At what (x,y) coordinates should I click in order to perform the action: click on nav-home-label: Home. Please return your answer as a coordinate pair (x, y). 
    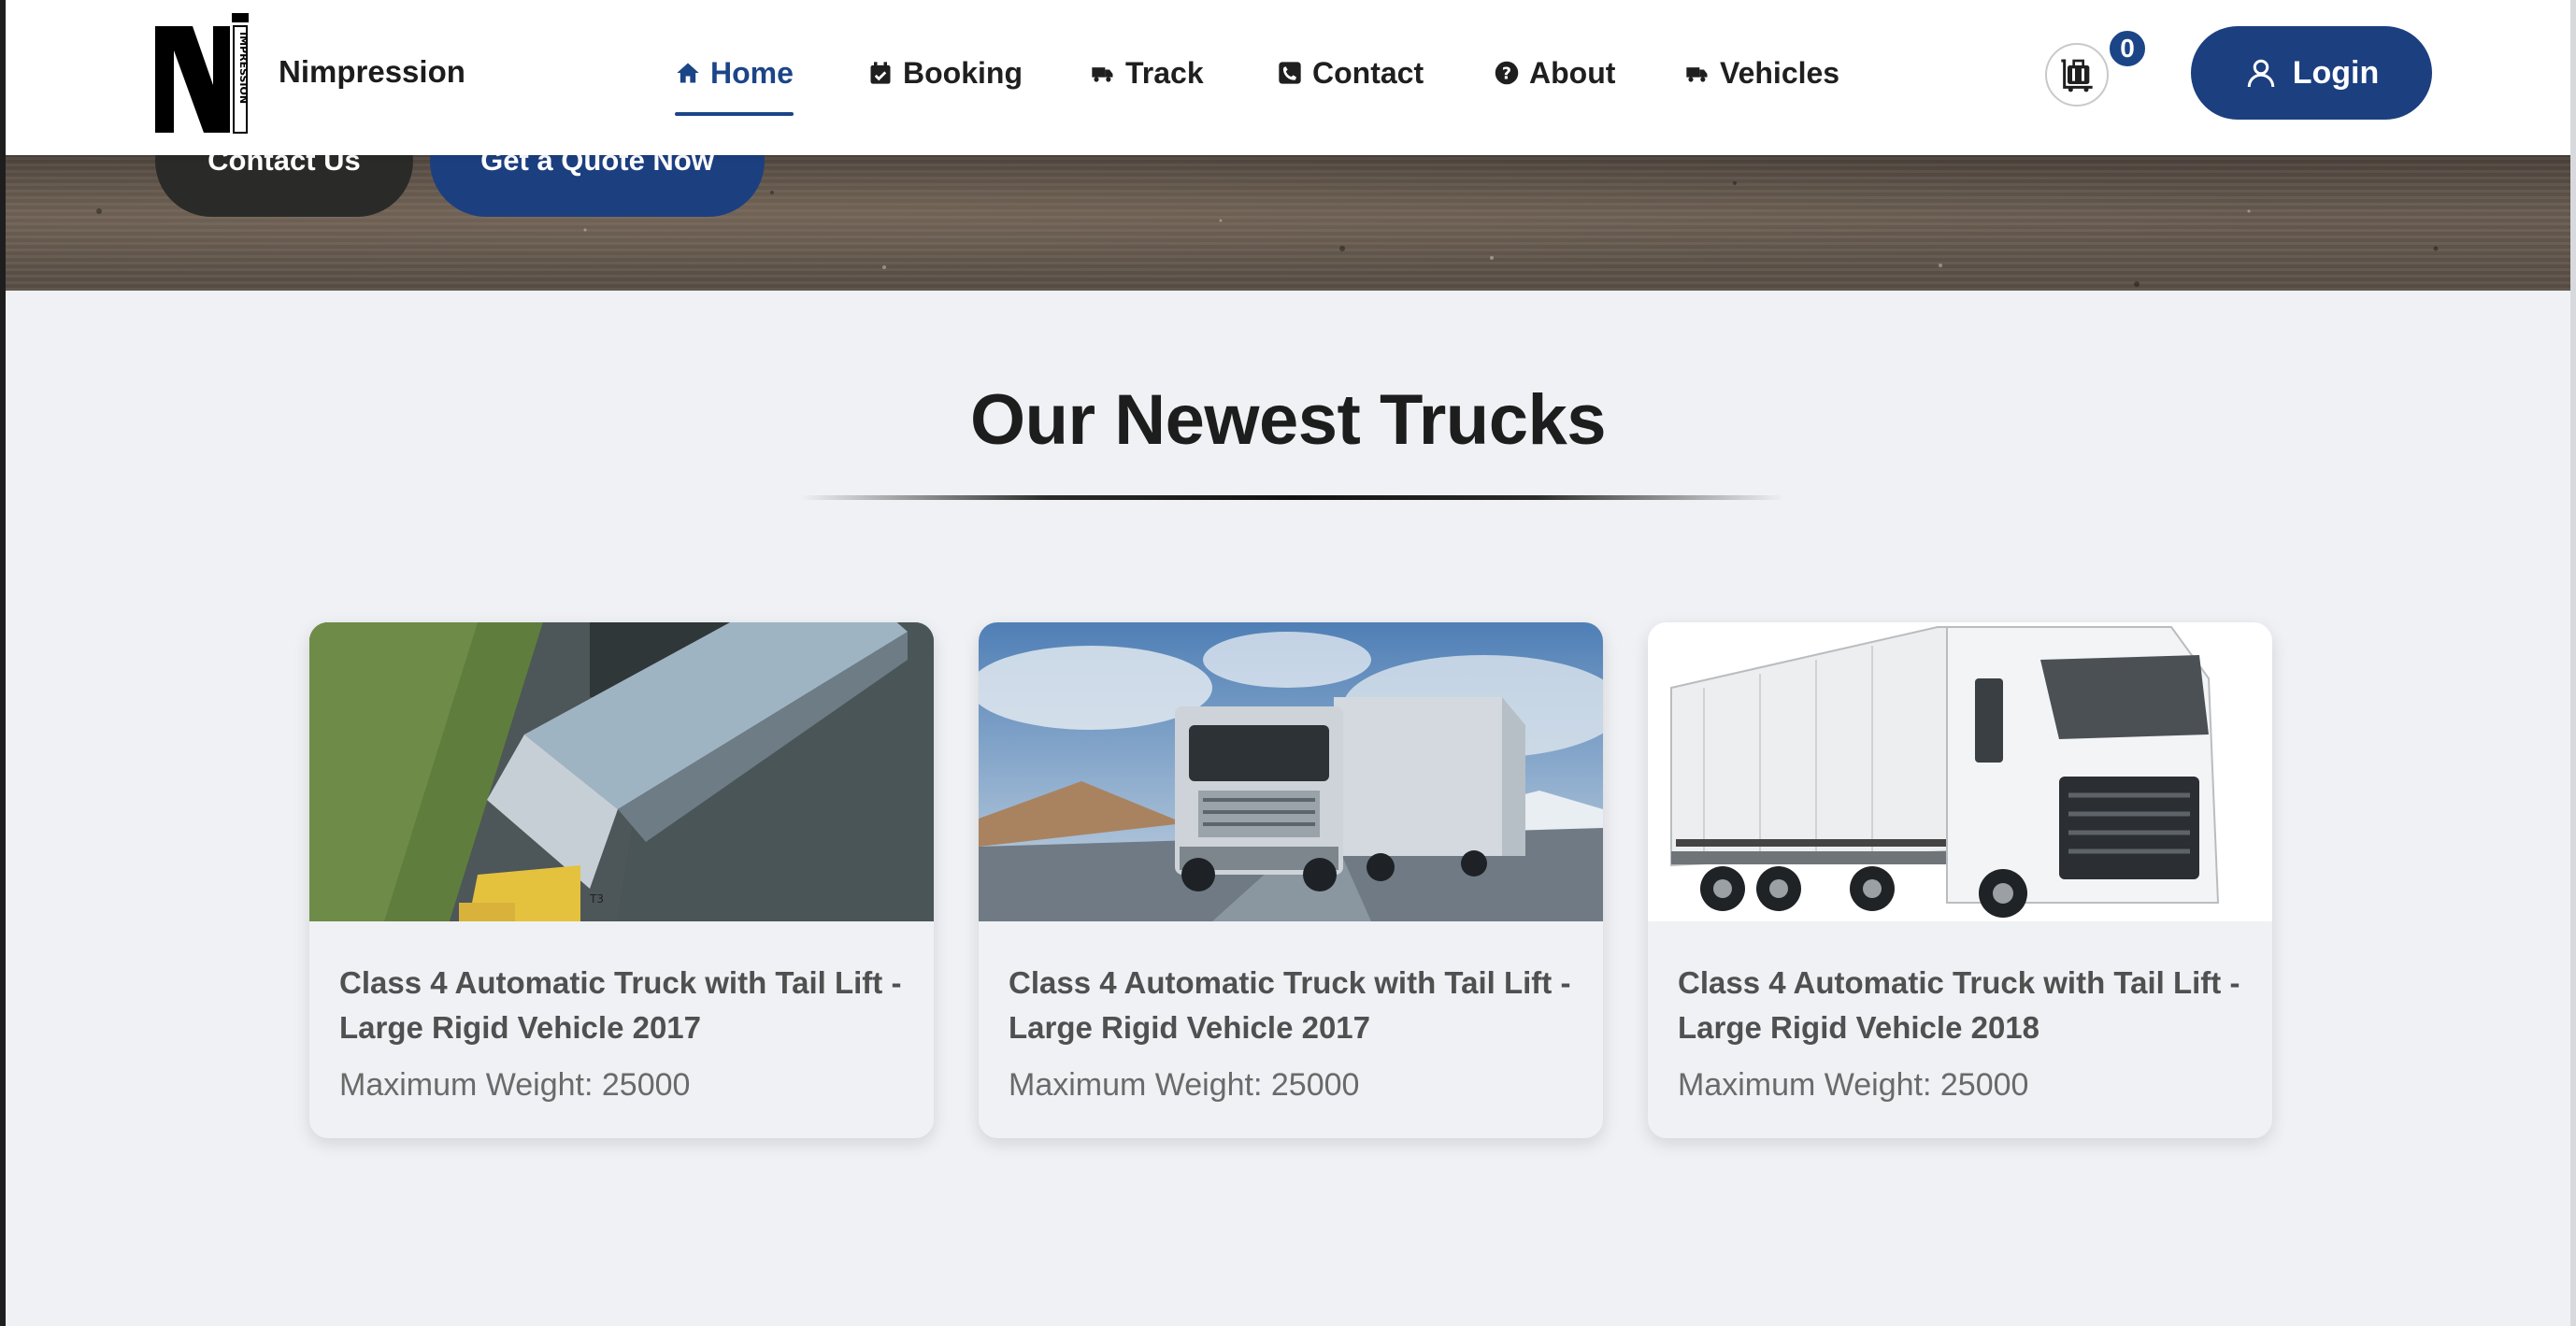
    Looking at the image, I should click on (752, 72).